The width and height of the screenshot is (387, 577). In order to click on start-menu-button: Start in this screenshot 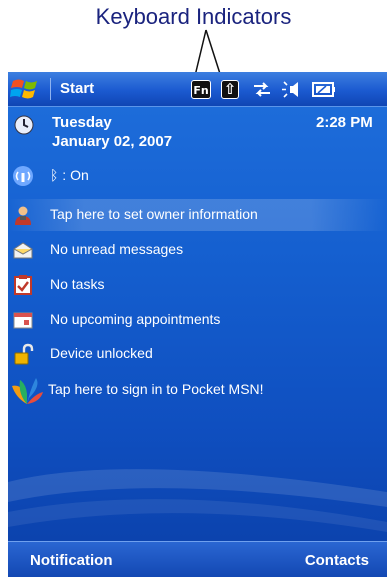, I will do `click(77, 88)`.